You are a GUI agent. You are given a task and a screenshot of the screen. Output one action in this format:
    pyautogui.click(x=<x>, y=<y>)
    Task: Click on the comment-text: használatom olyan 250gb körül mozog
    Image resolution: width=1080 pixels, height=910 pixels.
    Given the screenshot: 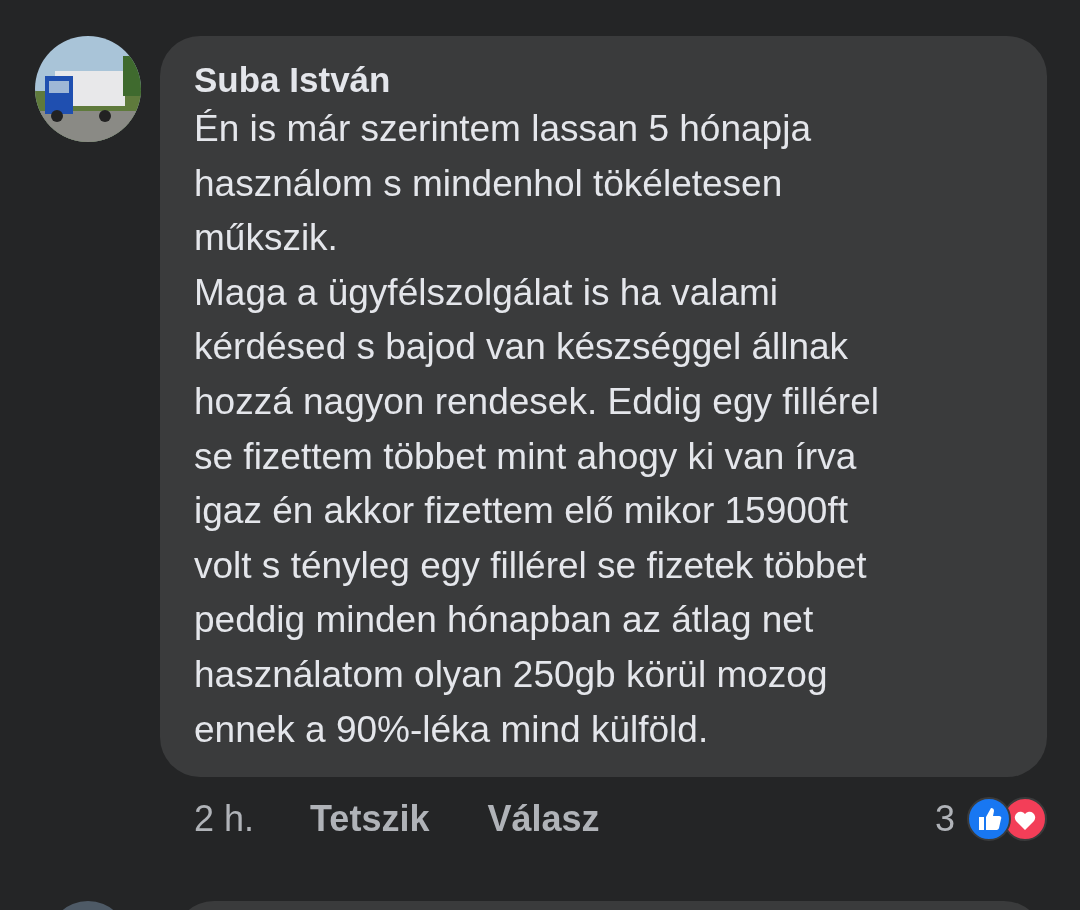 What is the action you would take?
    pyautogui.click(x=511, y=674)
    